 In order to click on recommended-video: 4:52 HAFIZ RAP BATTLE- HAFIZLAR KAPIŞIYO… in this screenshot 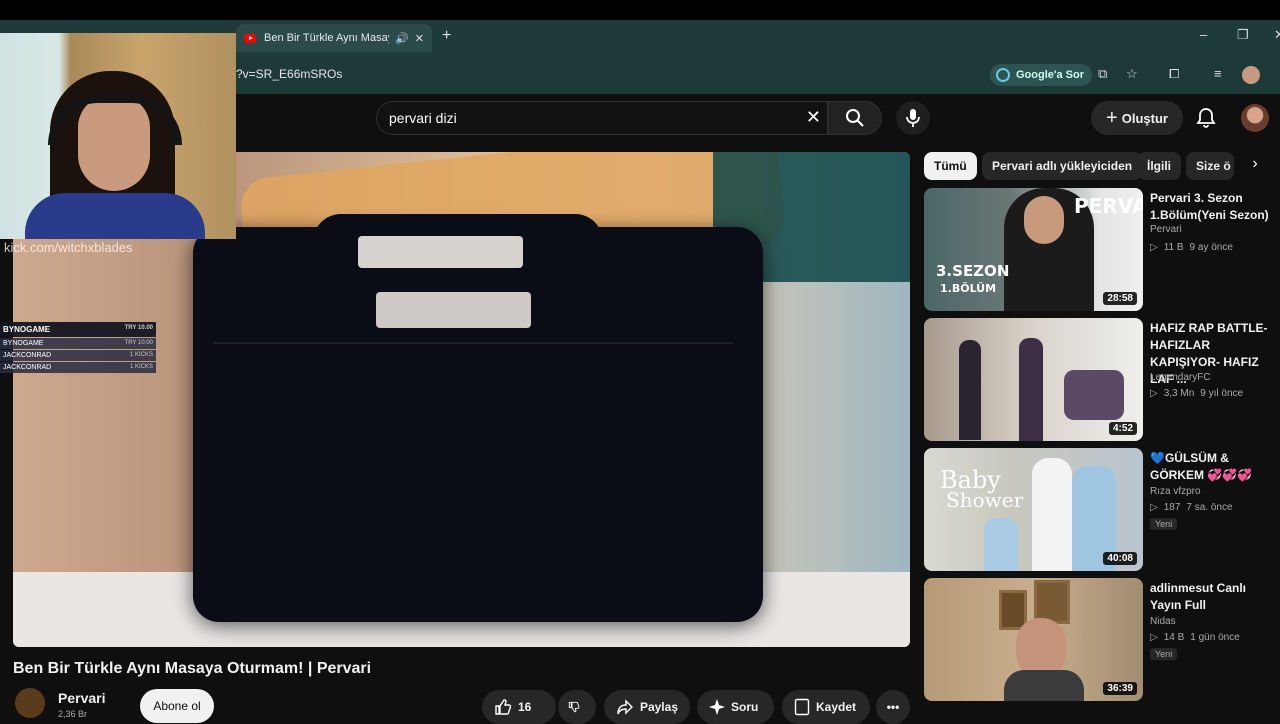, I will do `click(1102, 380)`.